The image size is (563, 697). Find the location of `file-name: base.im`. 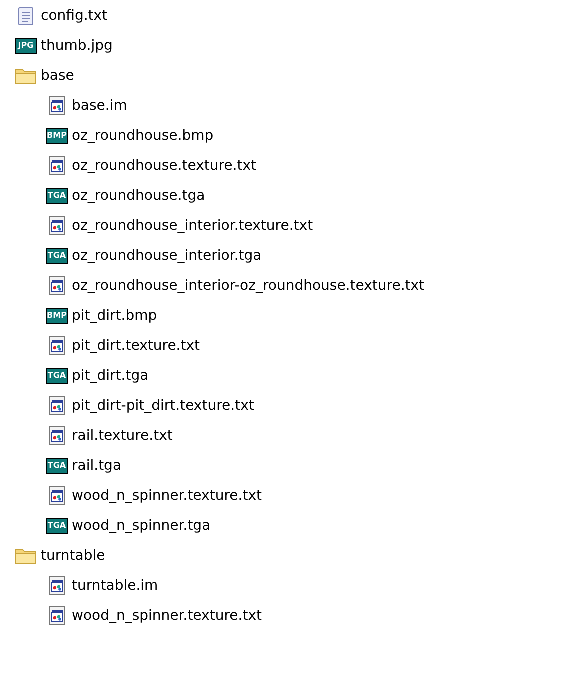

file-name: base.im is located at coordinates (100, 106).